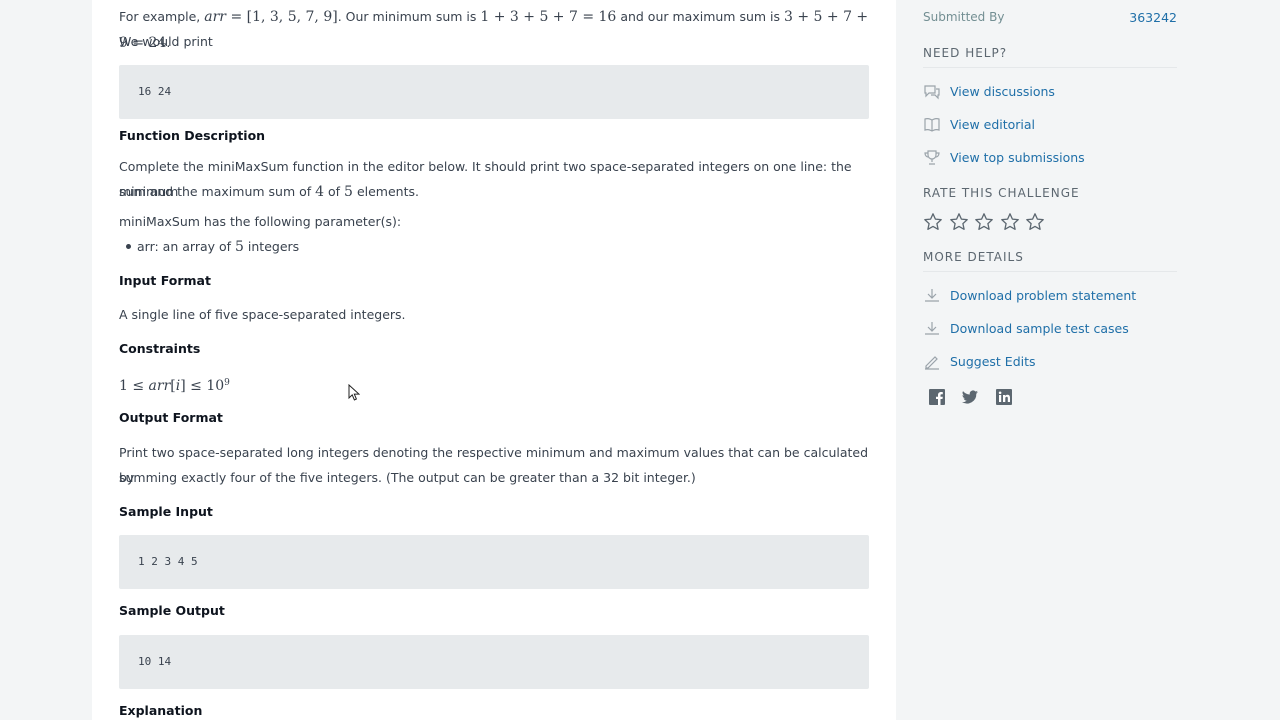 The height and width of the screenshot is (720, 1280). Describe the element at coordinates (932, 157) in the screenshot. I see `trophy-icon` at that location.